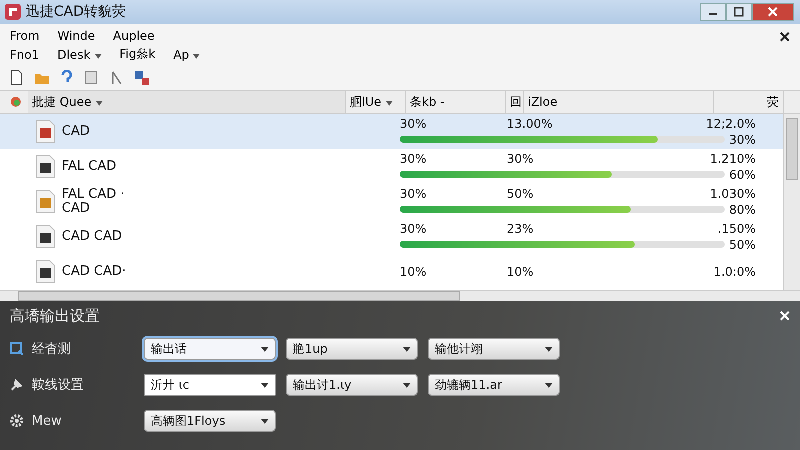 Image resolution: width=800 pixels, height=450 pixels. I want to click on table-cell-text: 13.00%, so click(530, 123).